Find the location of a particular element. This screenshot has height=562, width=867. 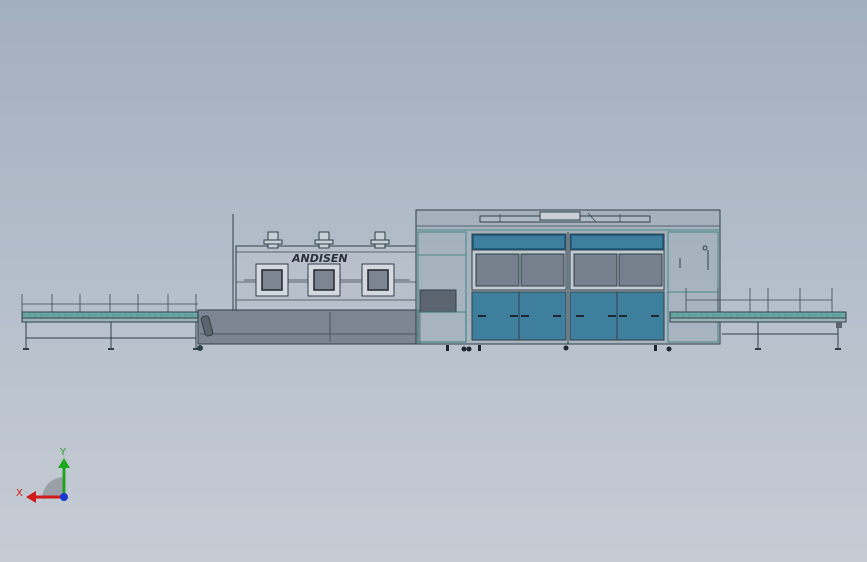

y-axis-label: Y is located at coordinates (63, 452).